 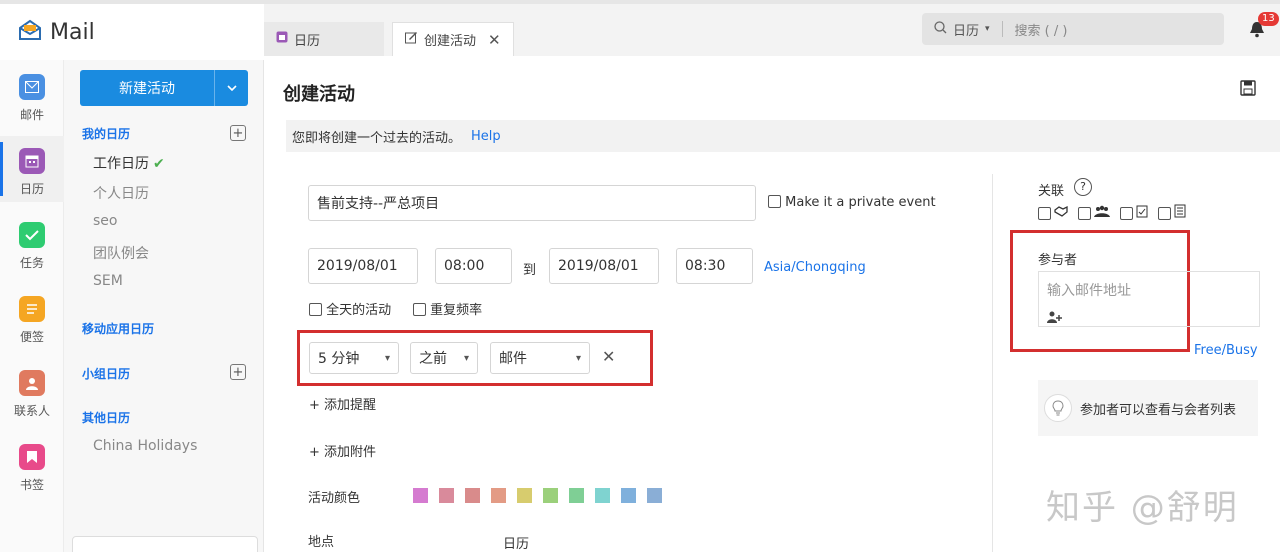 What do you see at coordinates (1041, 29) in the screenshot?
I see `search-input: 搜索 ( / )` at bounding box center [1041, 29].